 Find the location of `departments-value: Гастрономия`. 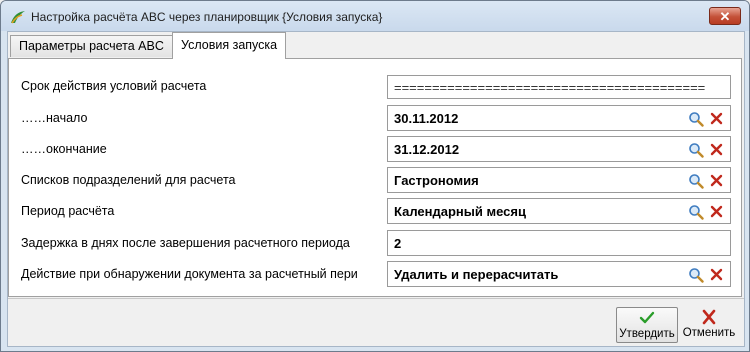

departments-value: Гастрономия is located at coordinates (436, 180).